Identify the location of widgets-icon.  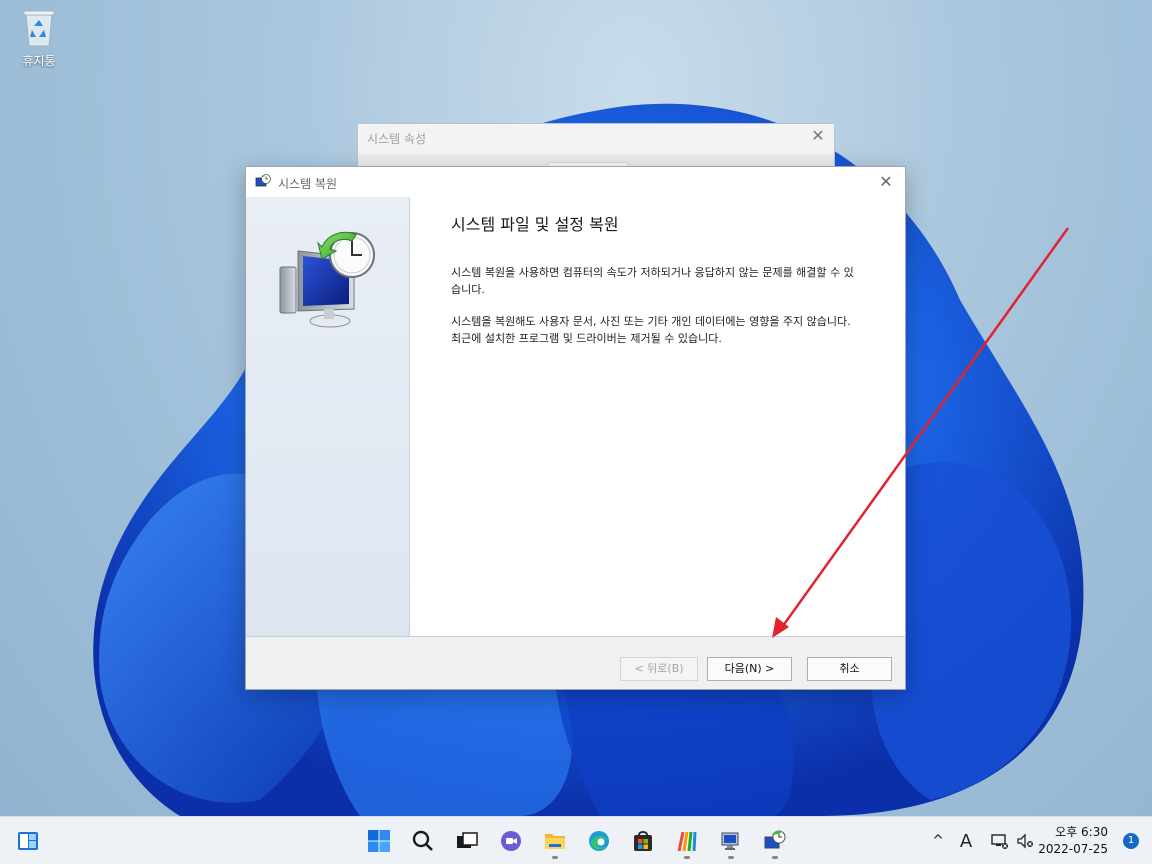
(28, 841).